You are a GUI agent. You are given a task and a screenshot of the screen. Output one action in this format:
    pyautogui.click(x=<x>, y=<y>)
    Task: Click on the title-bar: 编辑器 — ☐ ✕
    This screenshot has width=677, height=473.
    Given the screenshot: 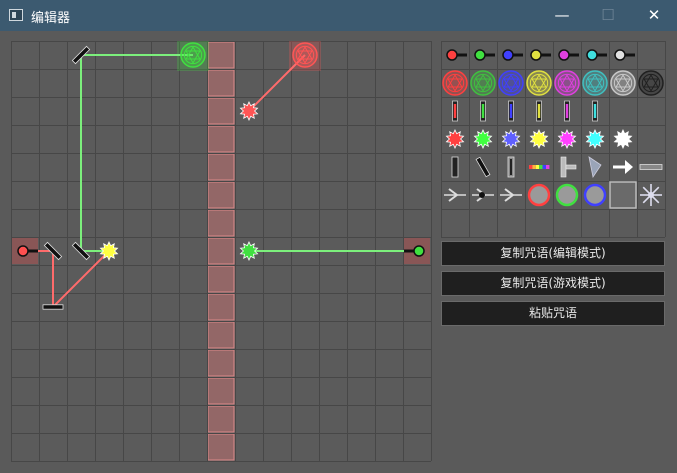 What is the action you would take?
    pyautogui.click(x=338, y=15)
    